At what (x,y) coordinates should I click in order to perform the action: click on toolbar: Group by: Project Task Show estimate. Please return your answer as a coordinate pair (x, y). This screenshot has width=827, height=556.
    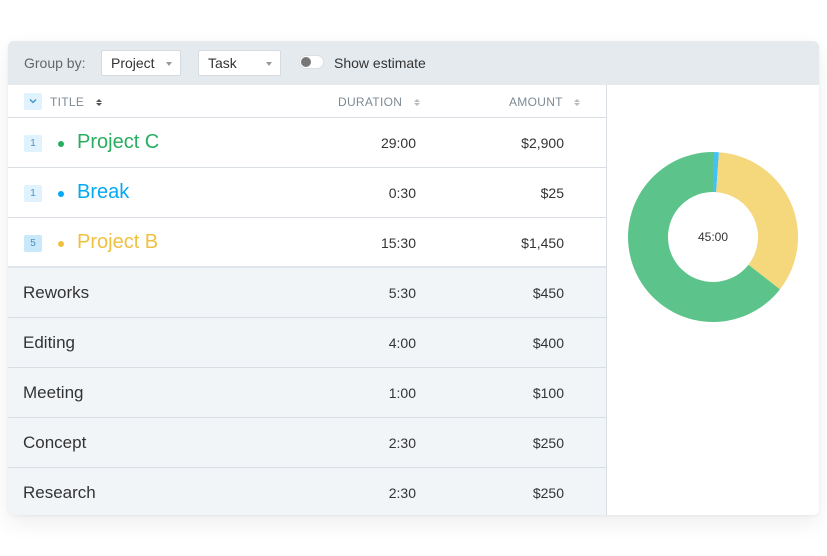
    Looking at the image, I should click on (413, 63).